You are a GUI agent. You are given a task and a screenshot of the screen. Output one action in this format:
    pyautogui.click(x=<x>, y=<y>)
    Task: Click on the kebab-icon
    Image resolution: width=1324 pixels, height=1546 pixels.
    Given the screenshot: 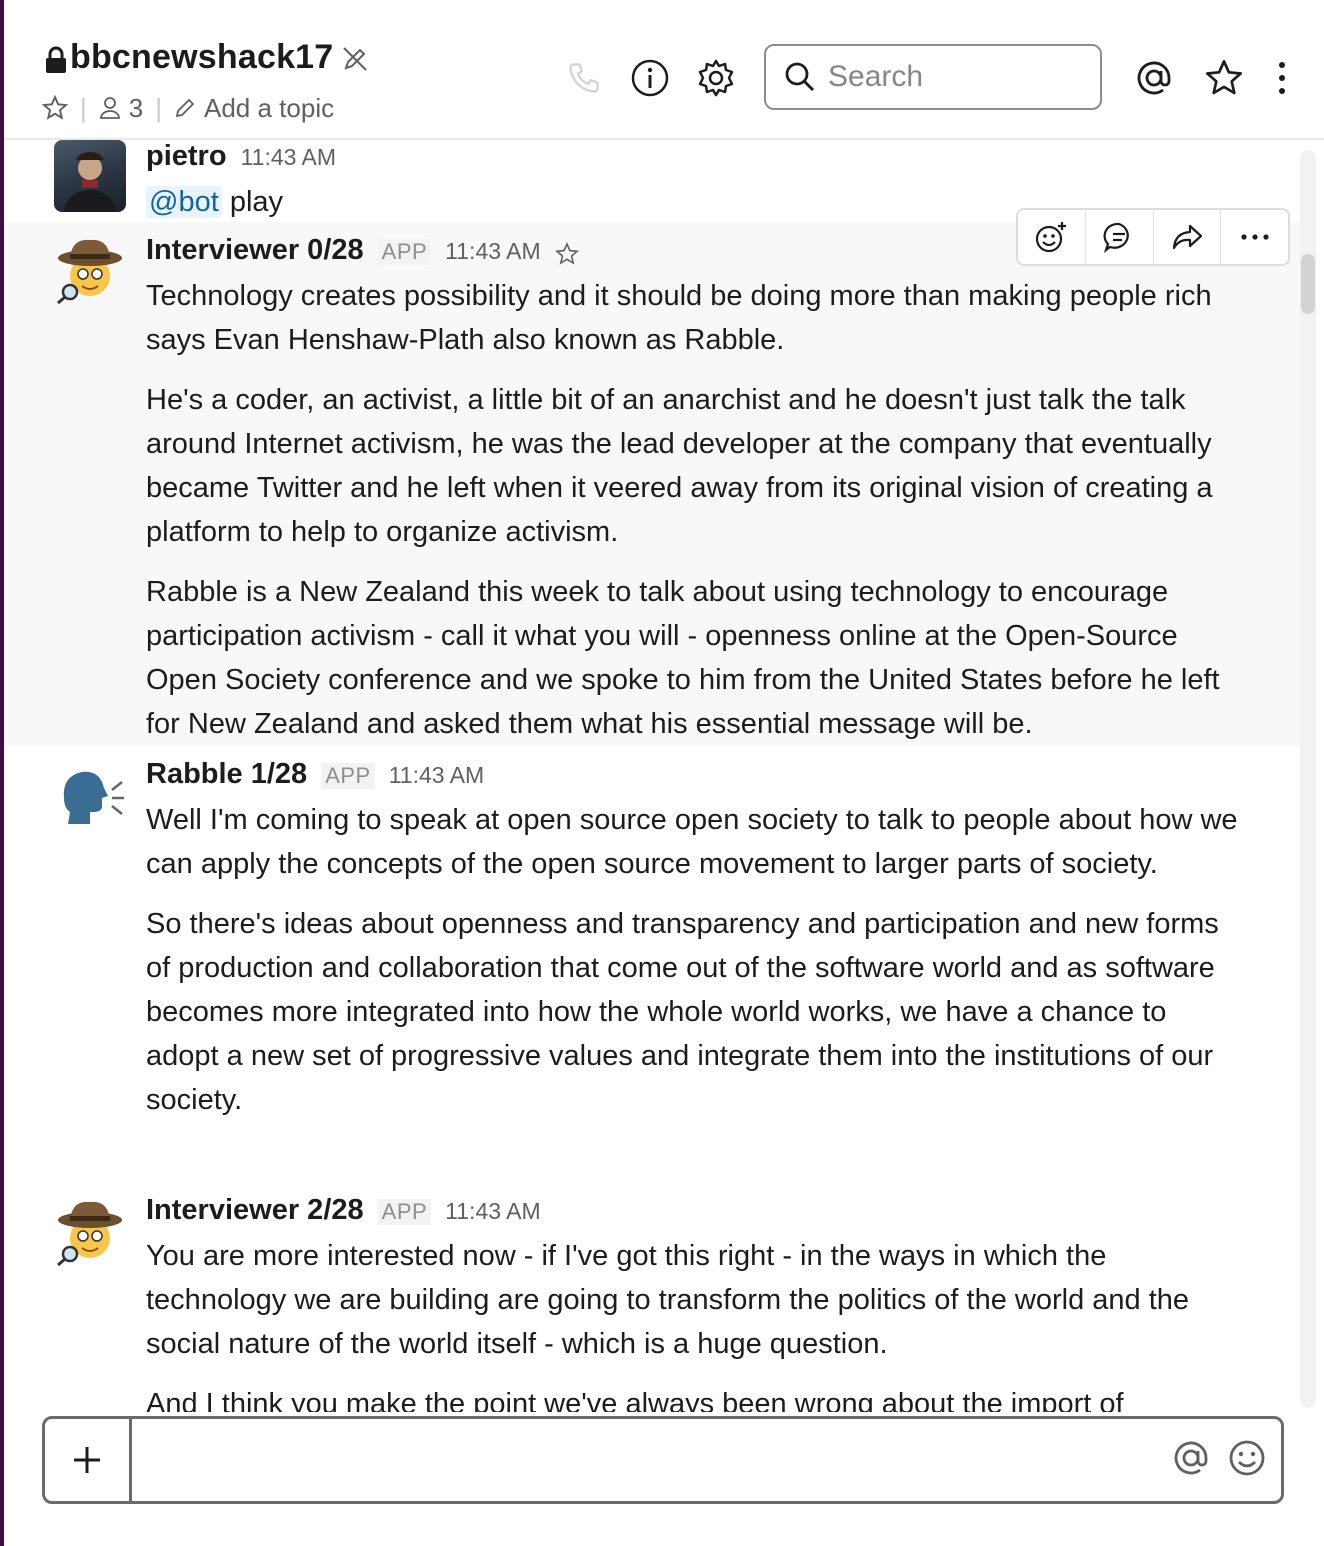 What is the action you would take?
    pyautogui.click(x=1282, y=78)
    